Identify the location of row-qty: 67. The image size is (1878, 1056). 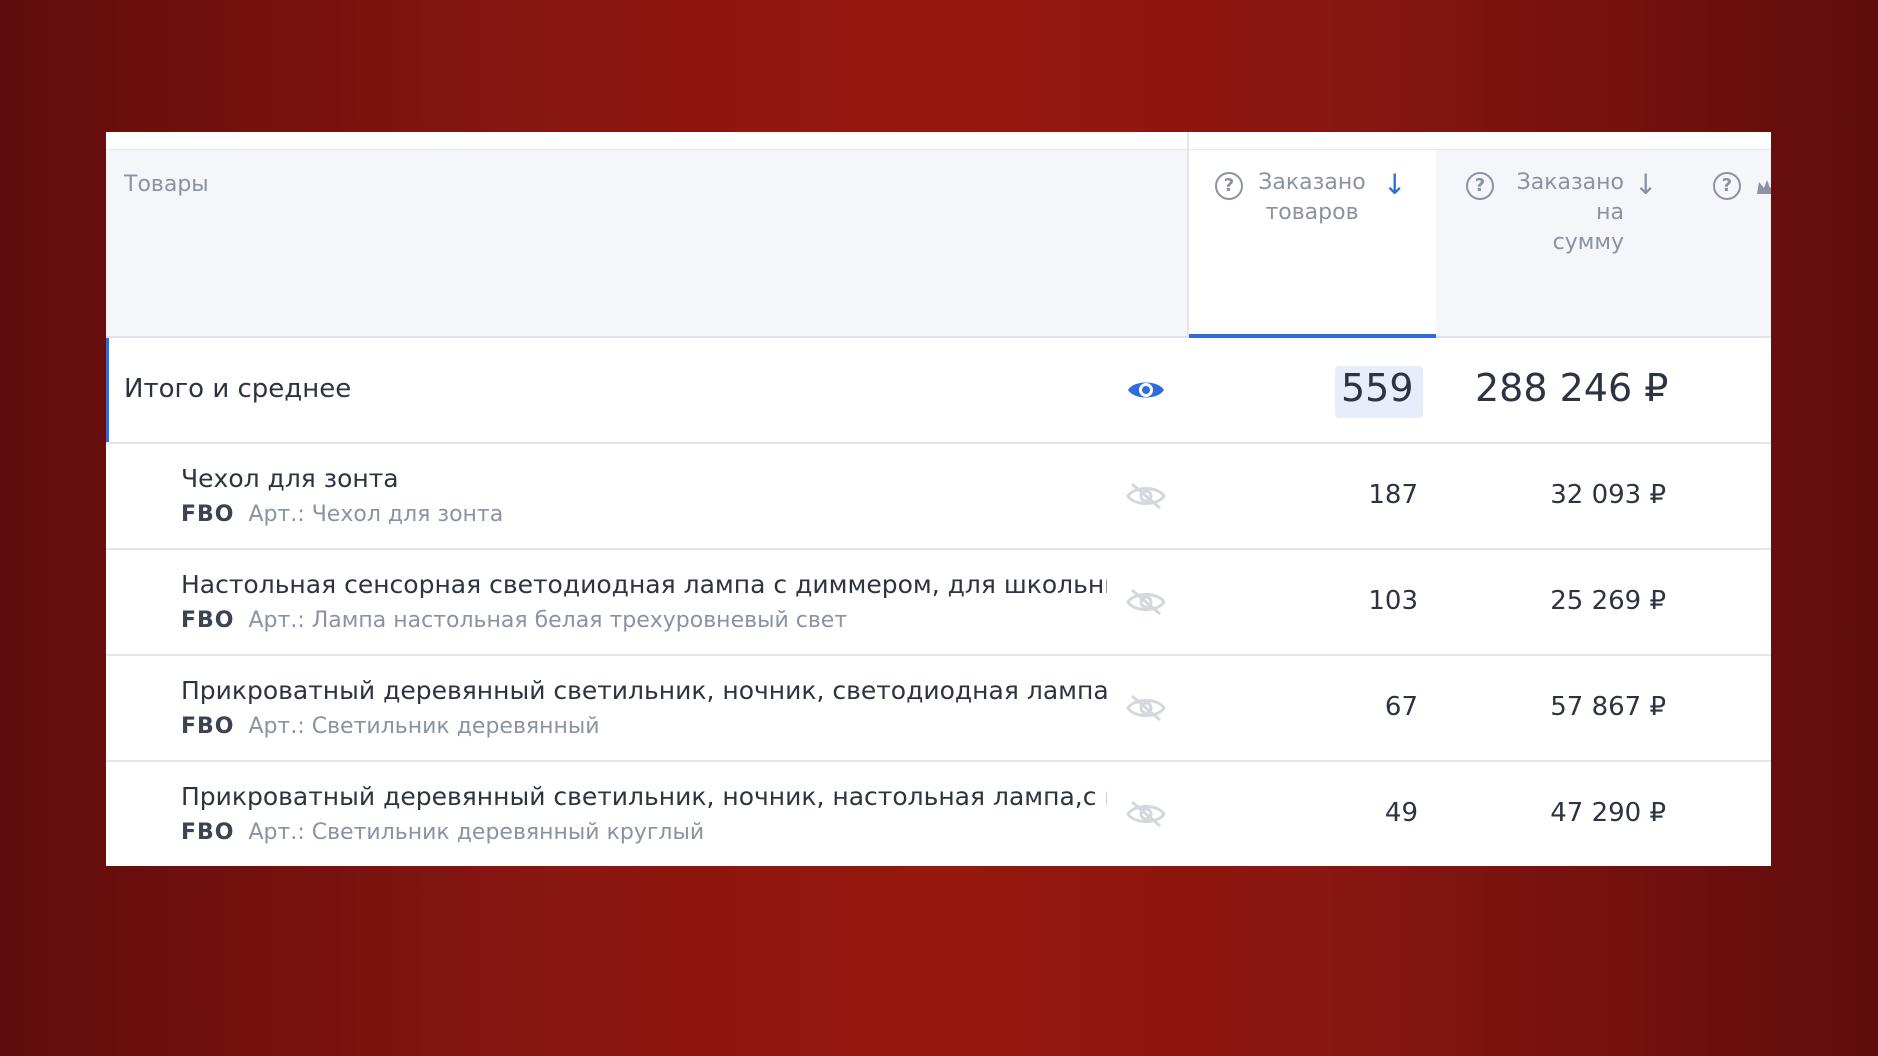
(1401, 707).